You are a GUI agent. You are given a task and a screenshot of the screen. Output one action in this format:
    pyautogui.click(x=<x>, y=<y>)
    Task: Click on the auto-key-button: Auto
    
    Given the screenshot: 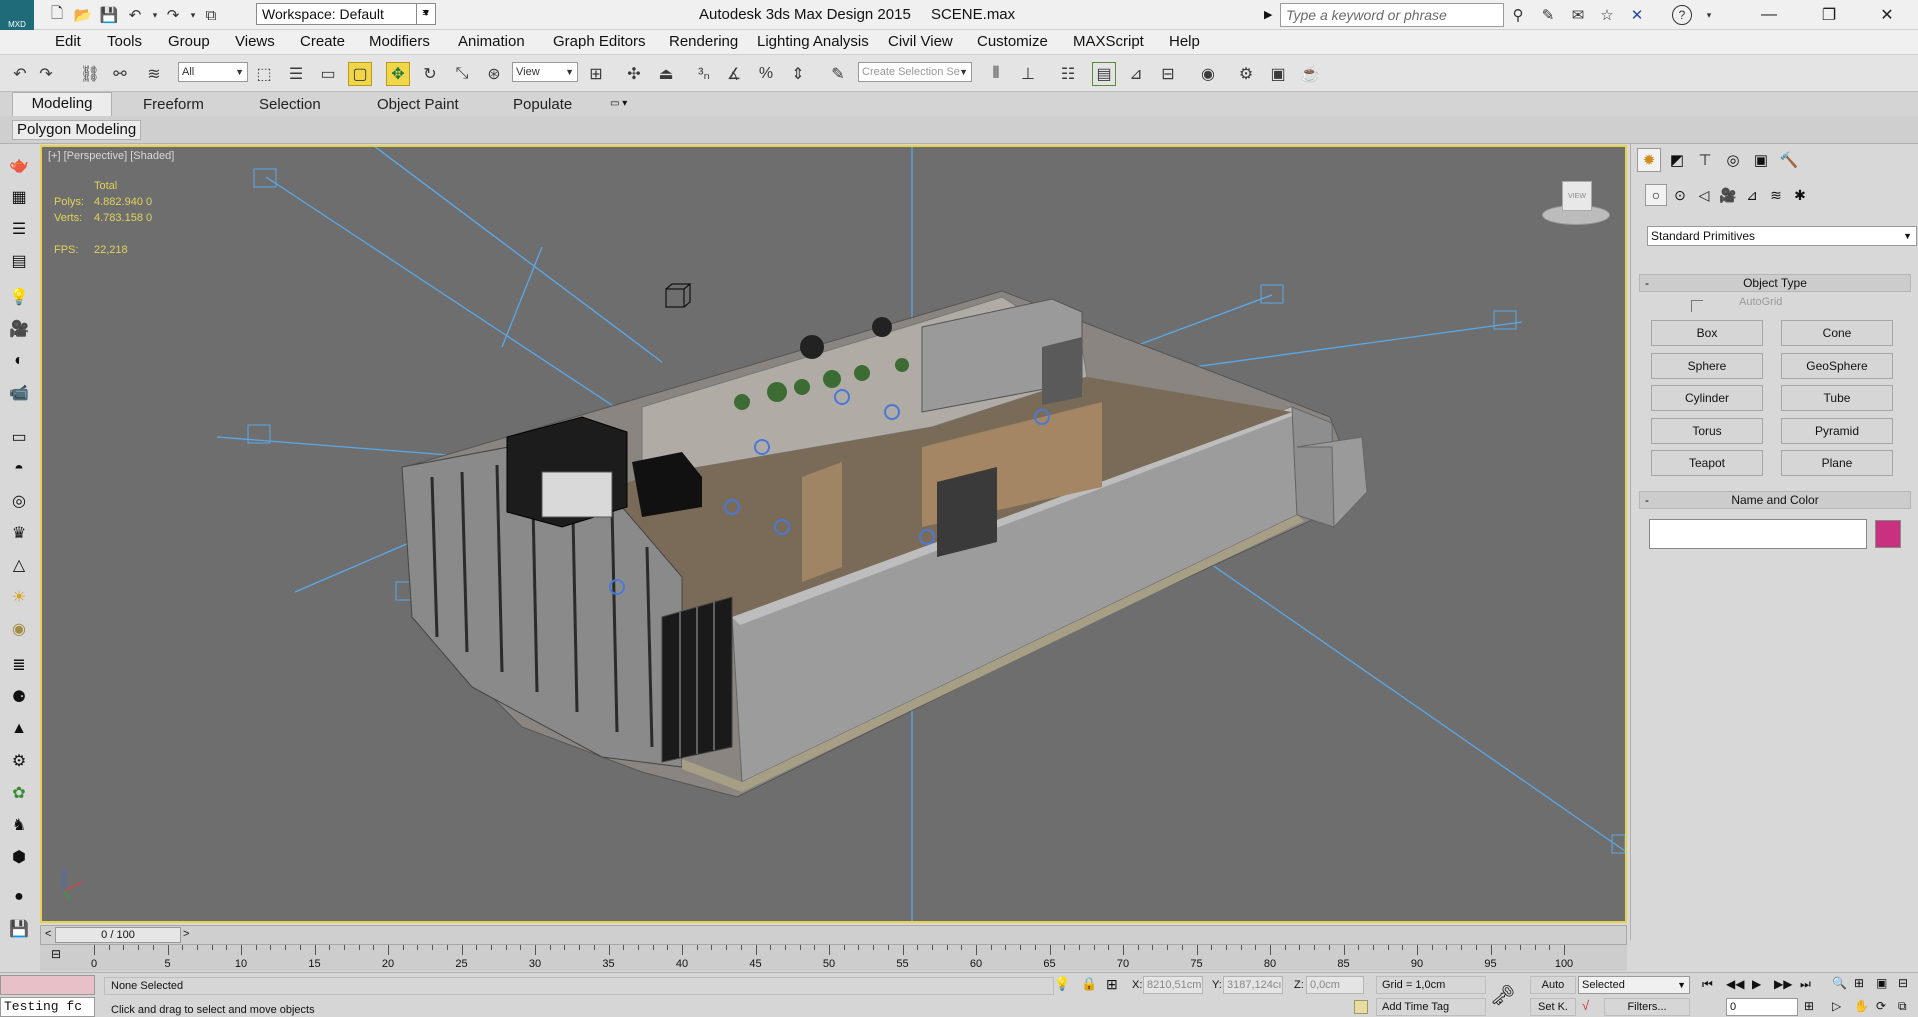 What is the action you would take?
    pyautogui.click(x=1553, y=985)
    